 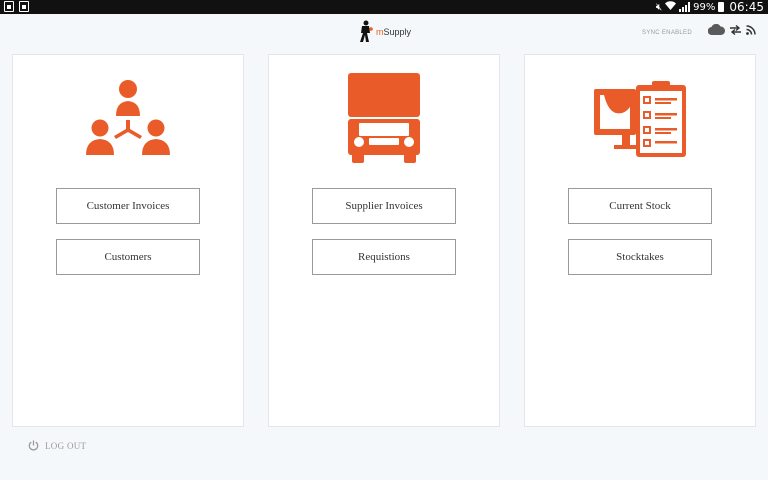 What do you see at coordinates (667, 33) in the screenshot?
I see `sync-status: SYNC ENABLED` at bounding box center [667, 33].